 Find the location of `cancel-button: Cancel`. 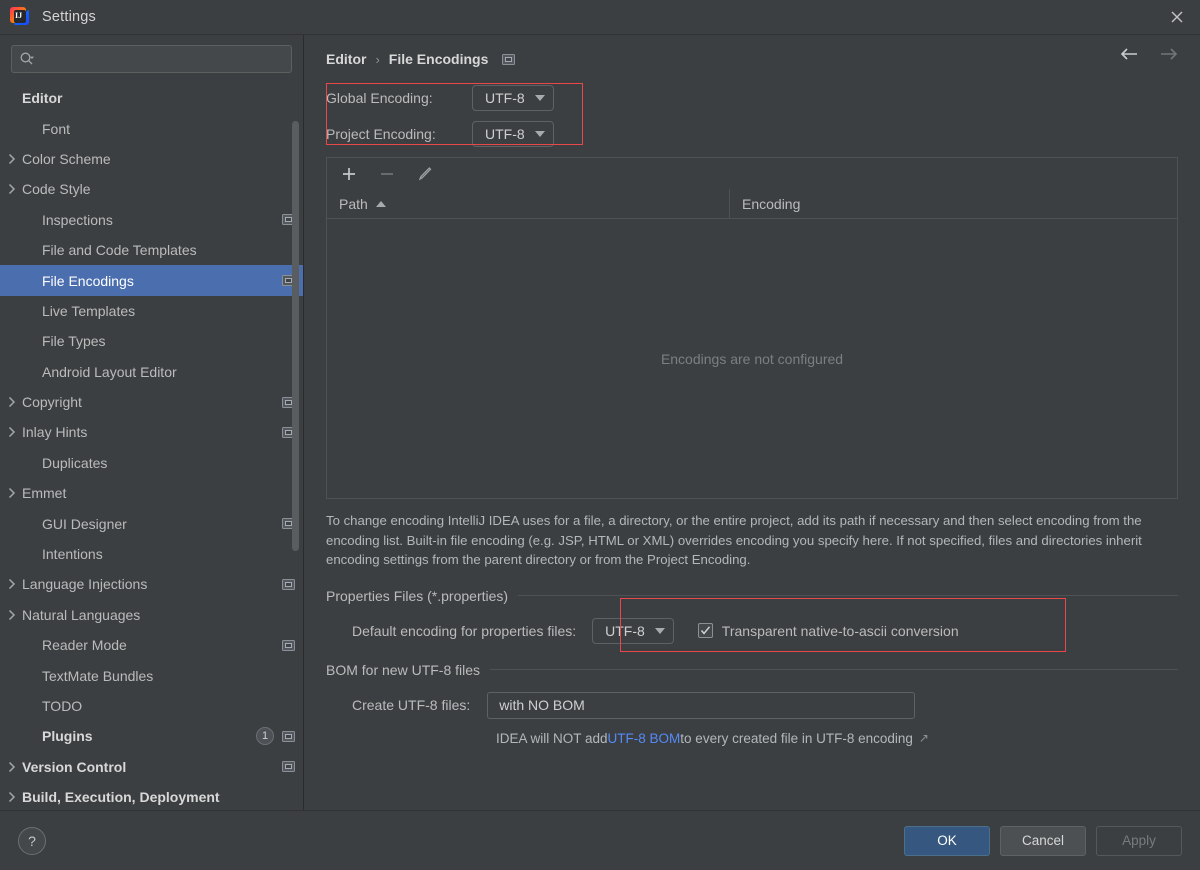

cancel-button: Cancel is located at coordinates (1043, 840).